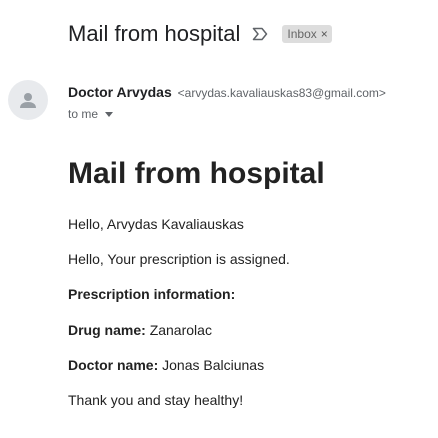 This screenshot has width=438, height=438. What do you see at coordinates (109, 114) in the screenshot?
I see `chevron-down-icon` at bounding box center [109, 114].